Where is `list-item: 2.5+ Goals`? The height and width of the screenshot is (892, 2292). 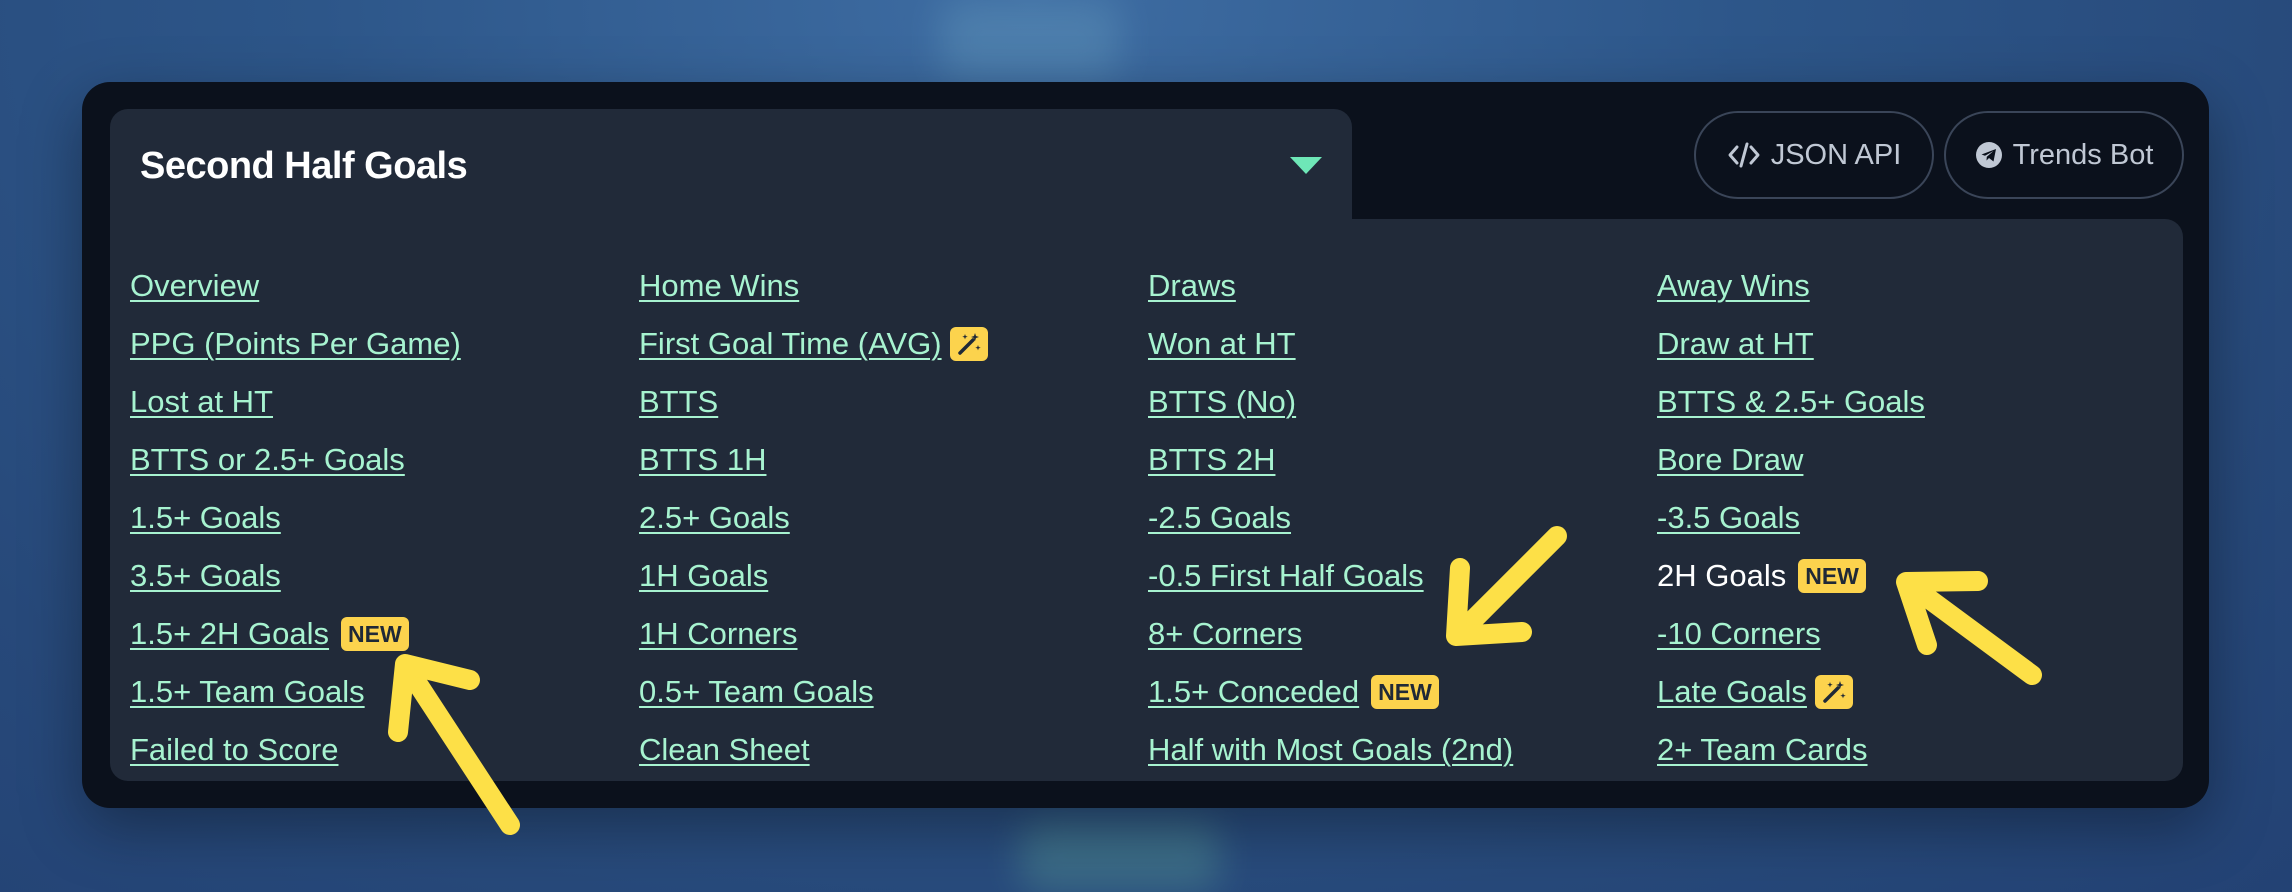
list-item: 2.5+ Goals is located at coordinates (813, 518).